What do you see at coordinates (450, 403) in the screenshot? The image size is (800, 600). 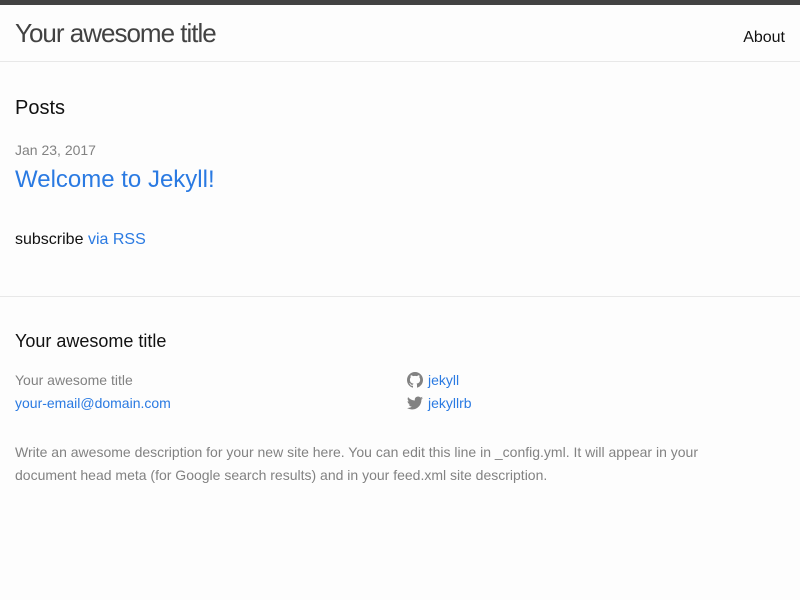 I see `twitter-username: jekyllrb` at bounding box center [450, 403].